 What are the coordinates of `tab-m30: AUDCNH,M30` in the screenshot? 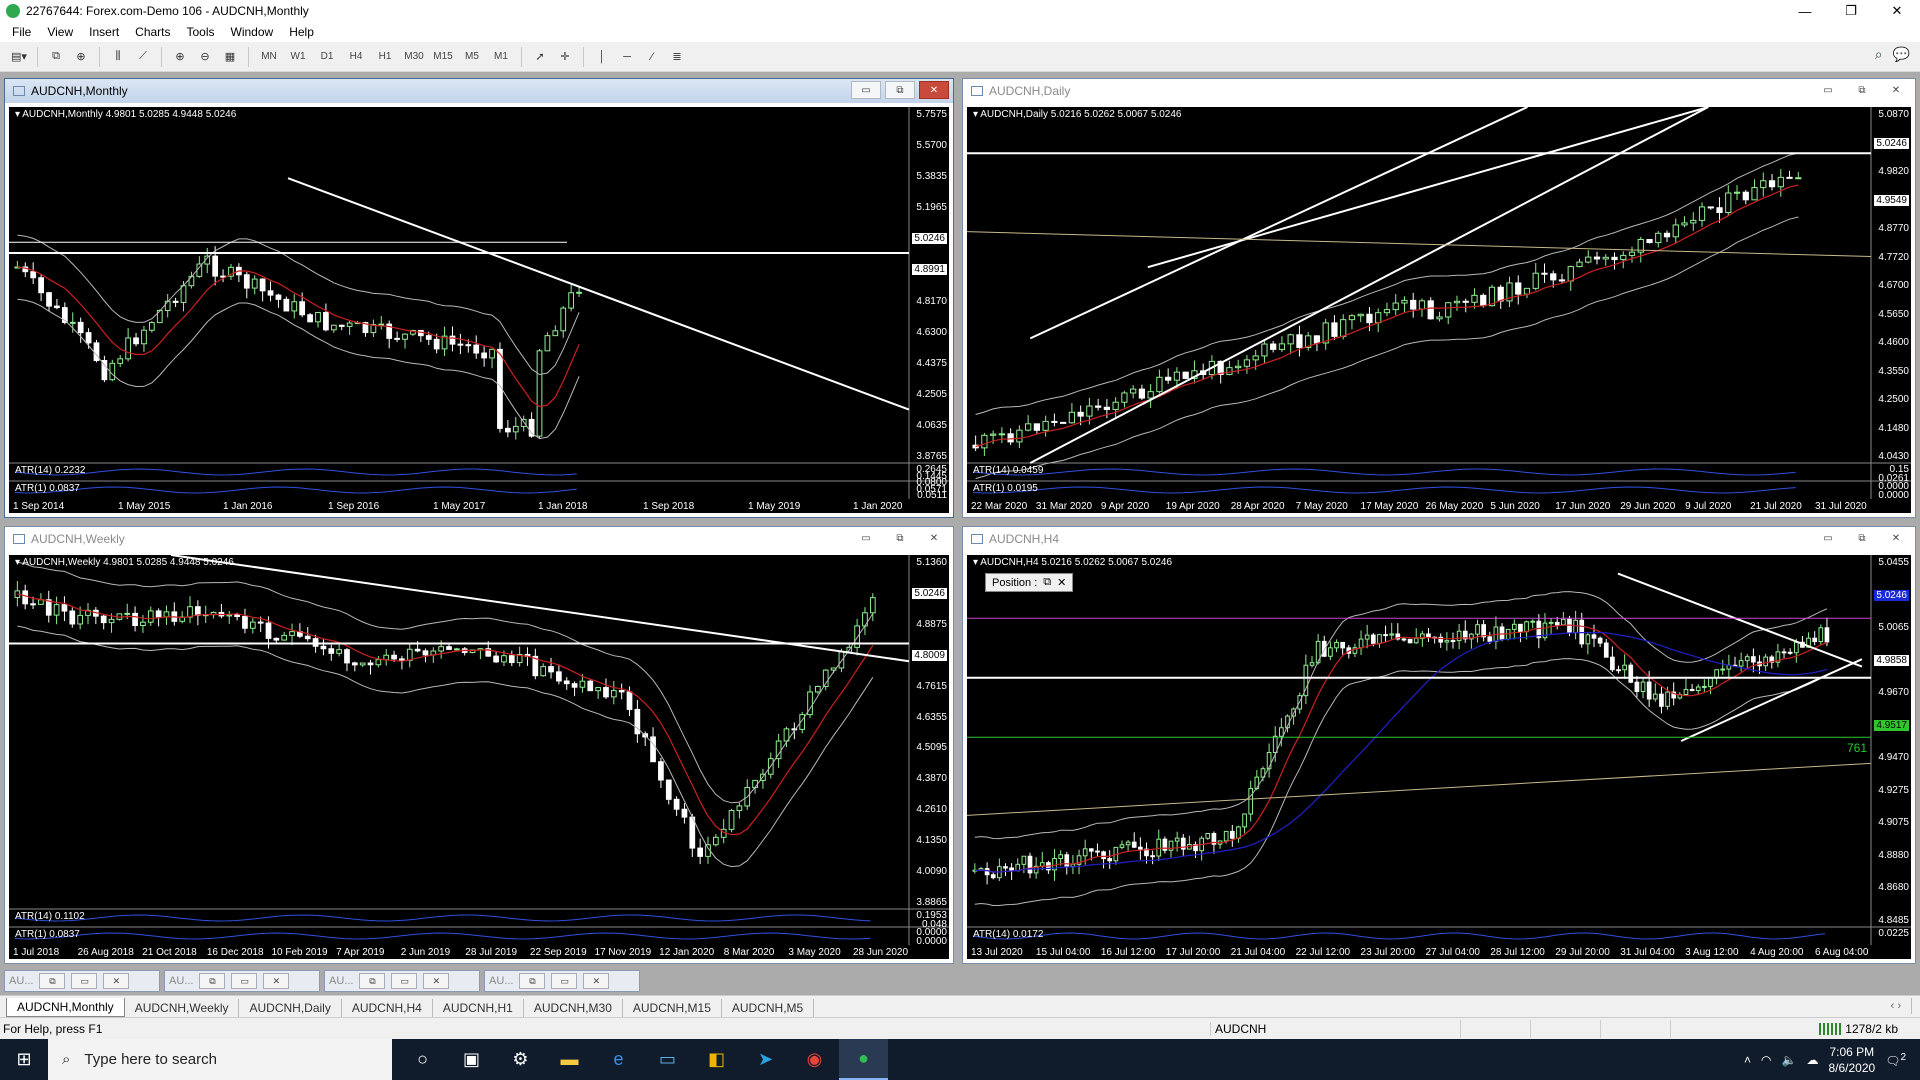 It's located at (573, 1008).